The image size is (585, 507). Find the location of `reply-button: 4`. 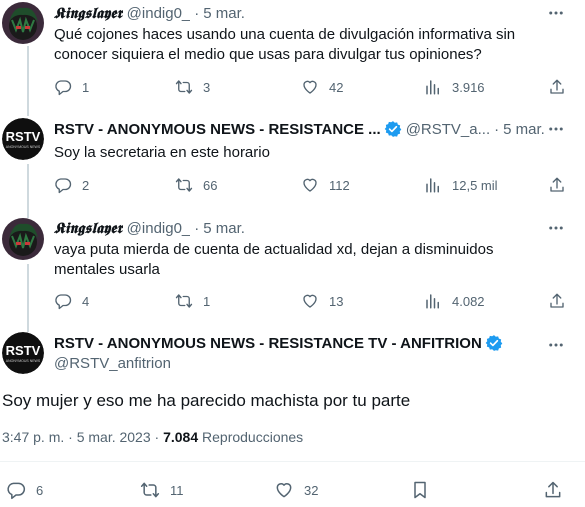

reply-button: 4 is located at coordinates (71, 301).